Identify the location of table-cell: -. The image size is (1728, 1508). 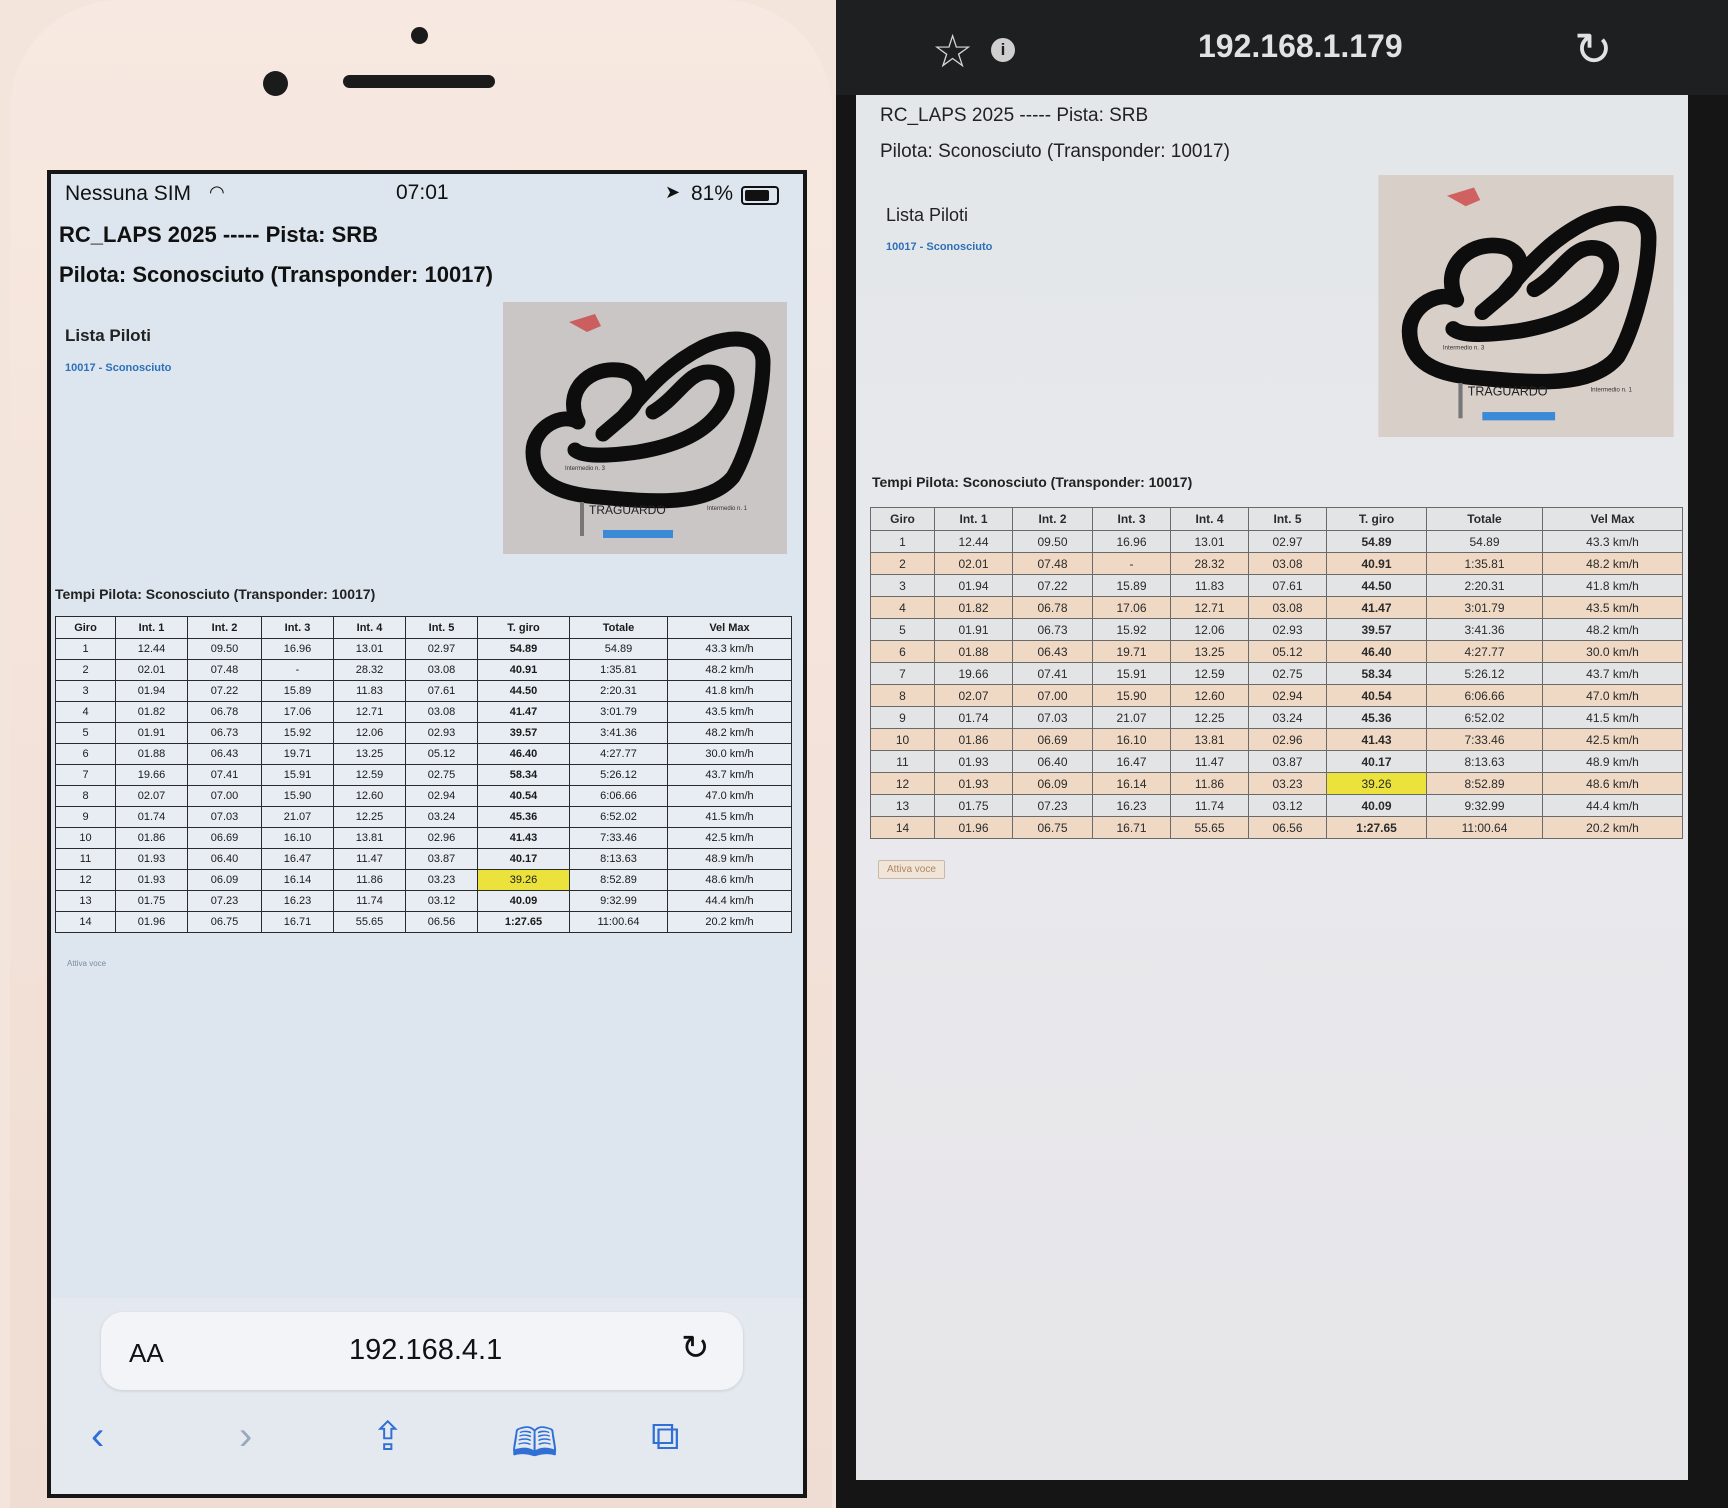
(297, 670).